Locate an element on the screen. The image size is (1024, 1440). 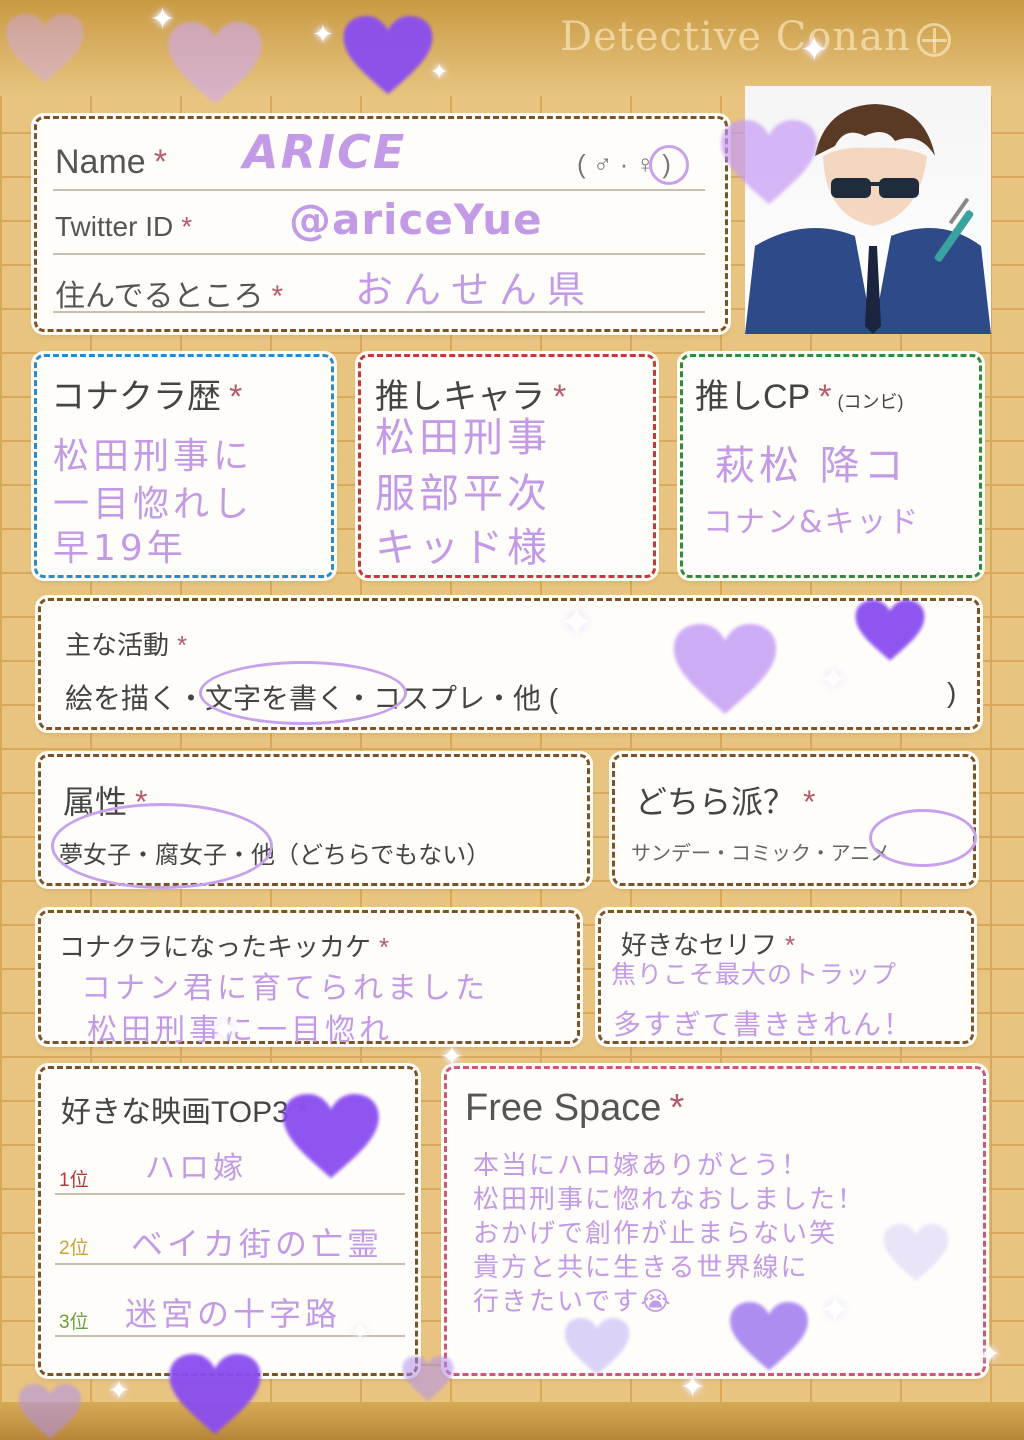
footer-band is located at coordinates (512, 1421).